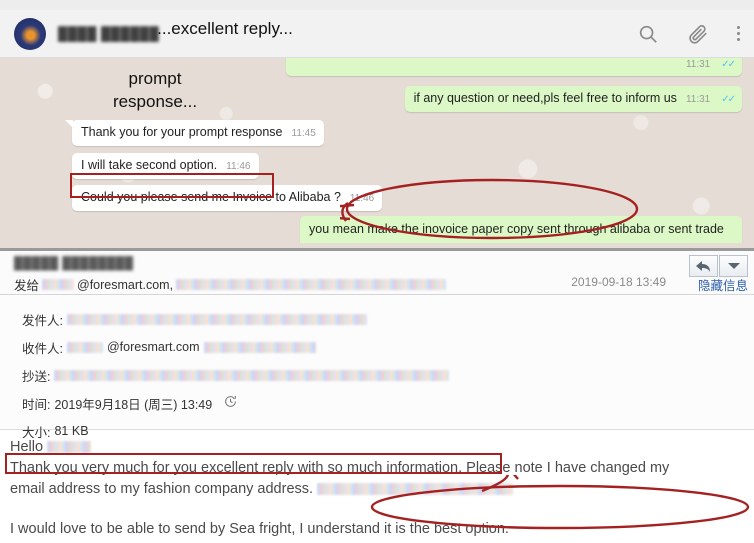  Describe the element at coordinates (30, 33) in the screenshot. I see `avatar` at that location.